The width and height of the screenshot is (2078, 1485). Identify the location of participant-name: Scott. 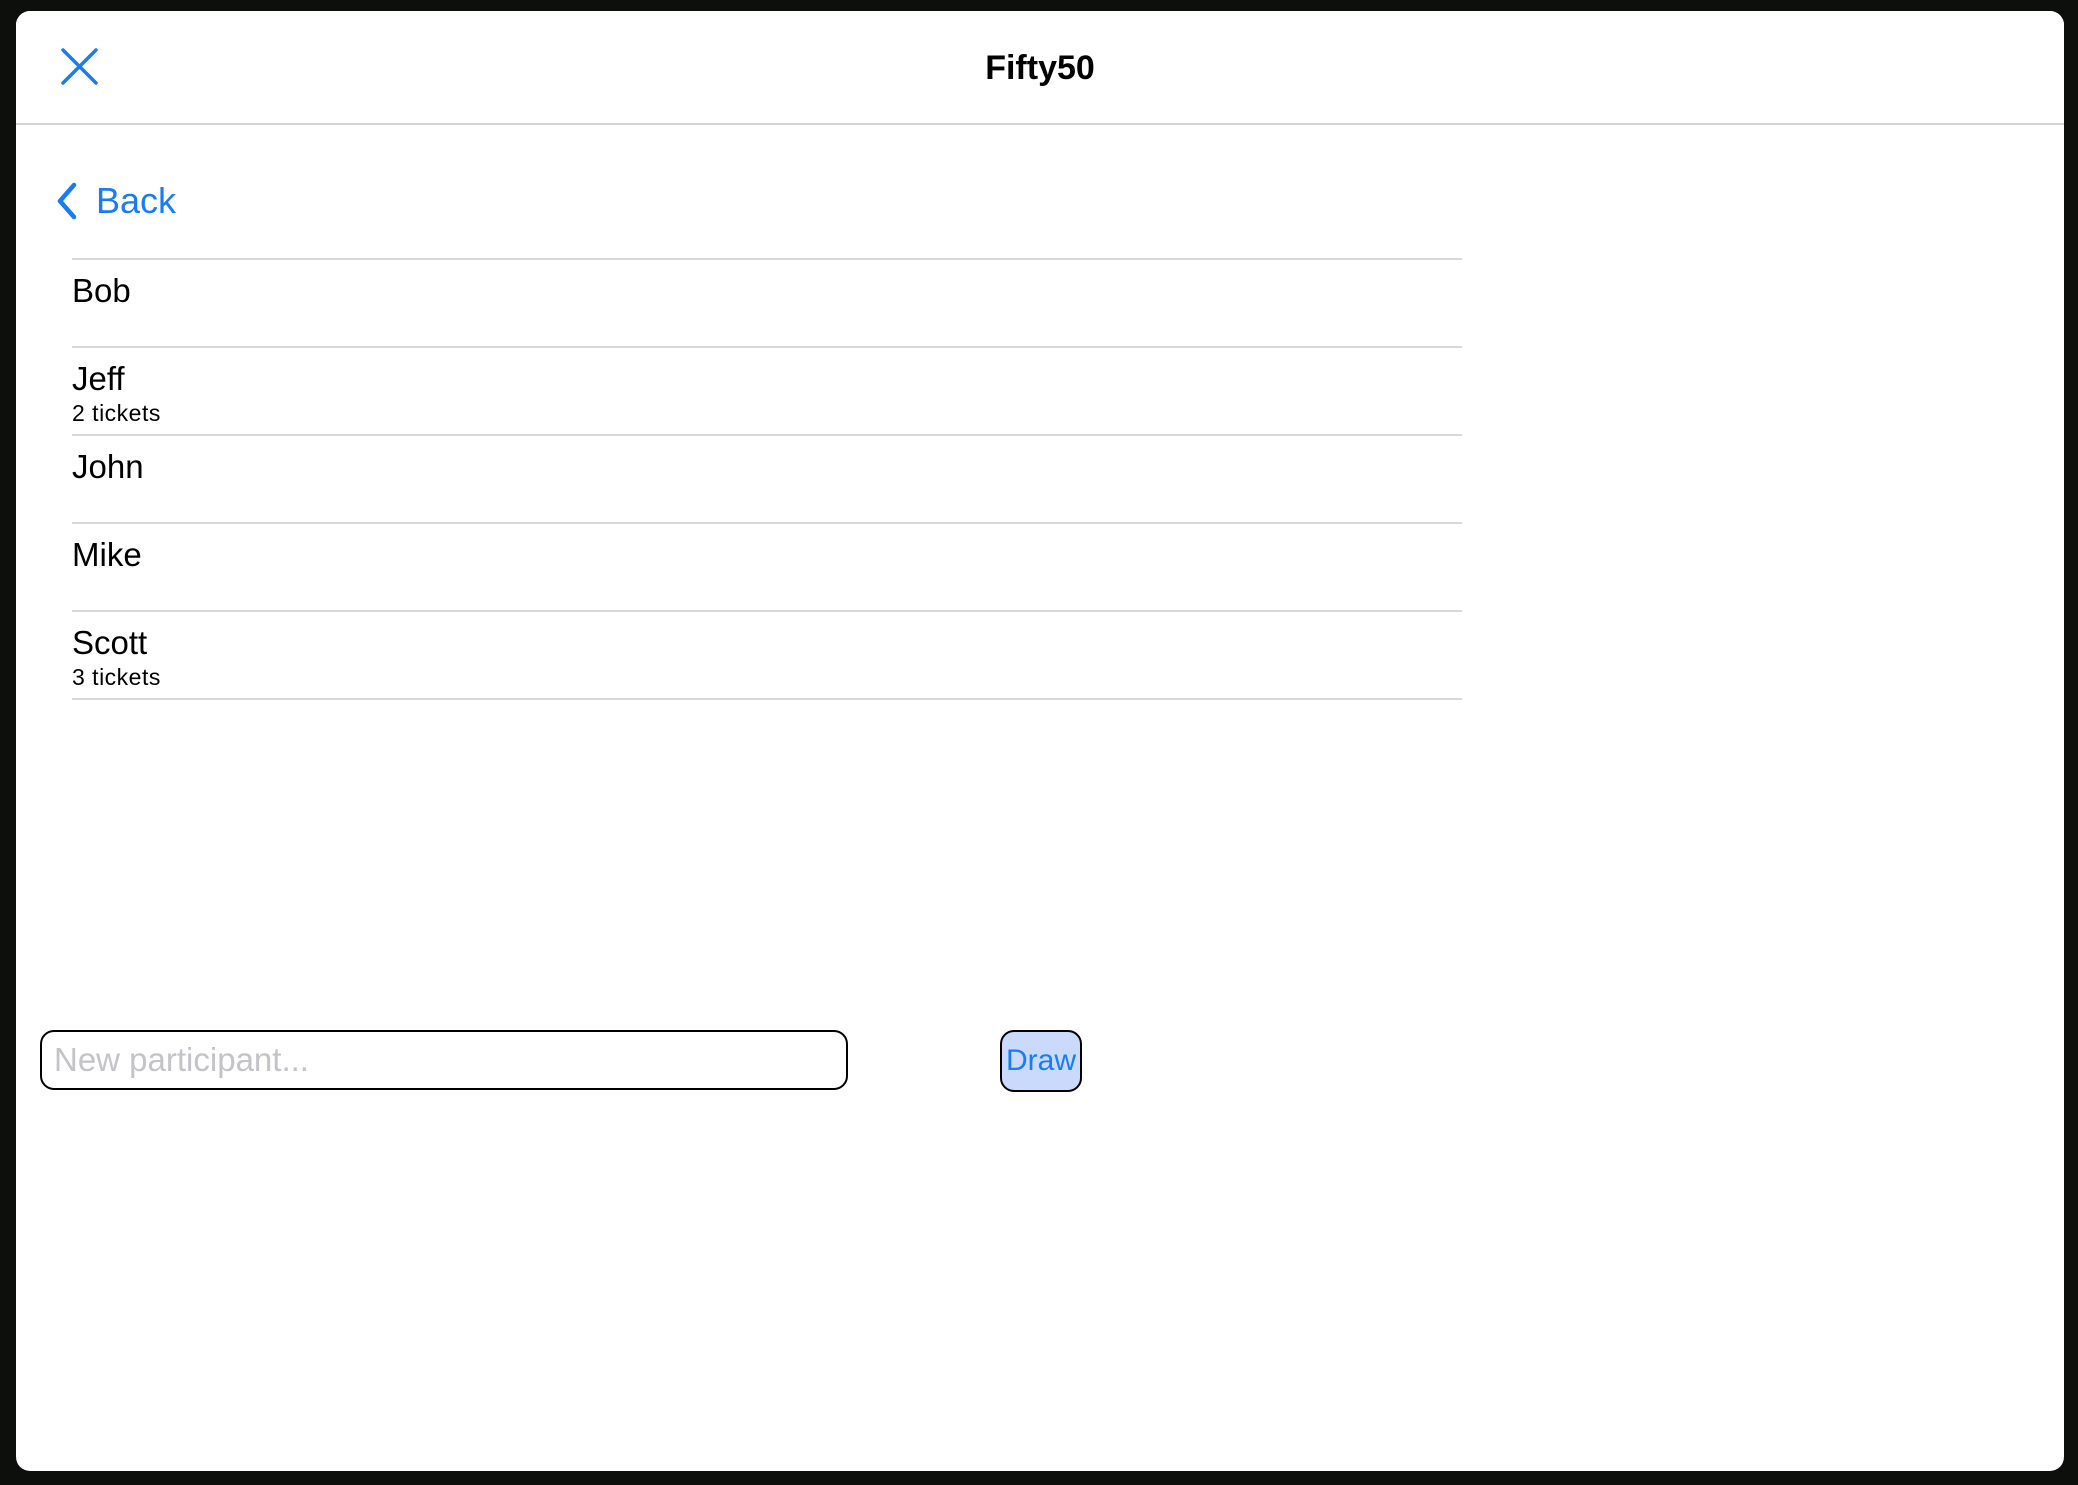
(110, 642).